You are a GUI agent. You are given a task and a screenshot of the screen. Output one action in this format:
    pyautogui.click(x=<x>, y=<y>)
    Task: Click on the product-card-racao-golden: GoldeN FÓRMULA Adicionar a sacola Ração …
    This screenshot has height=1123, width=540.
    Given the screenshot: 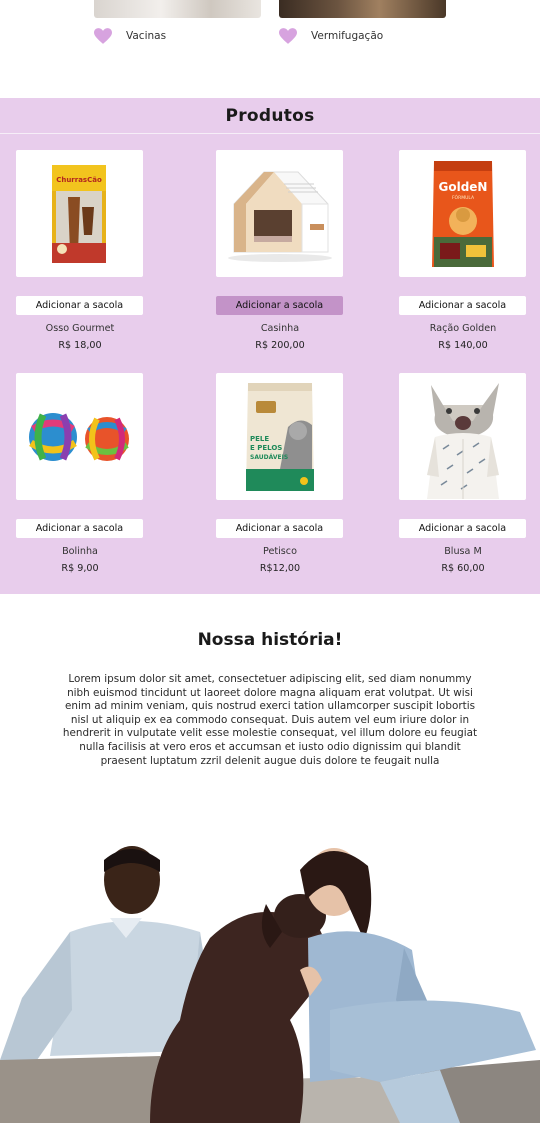 What is the action you would take?
    pyautogui.click(x=463, y=250)
    